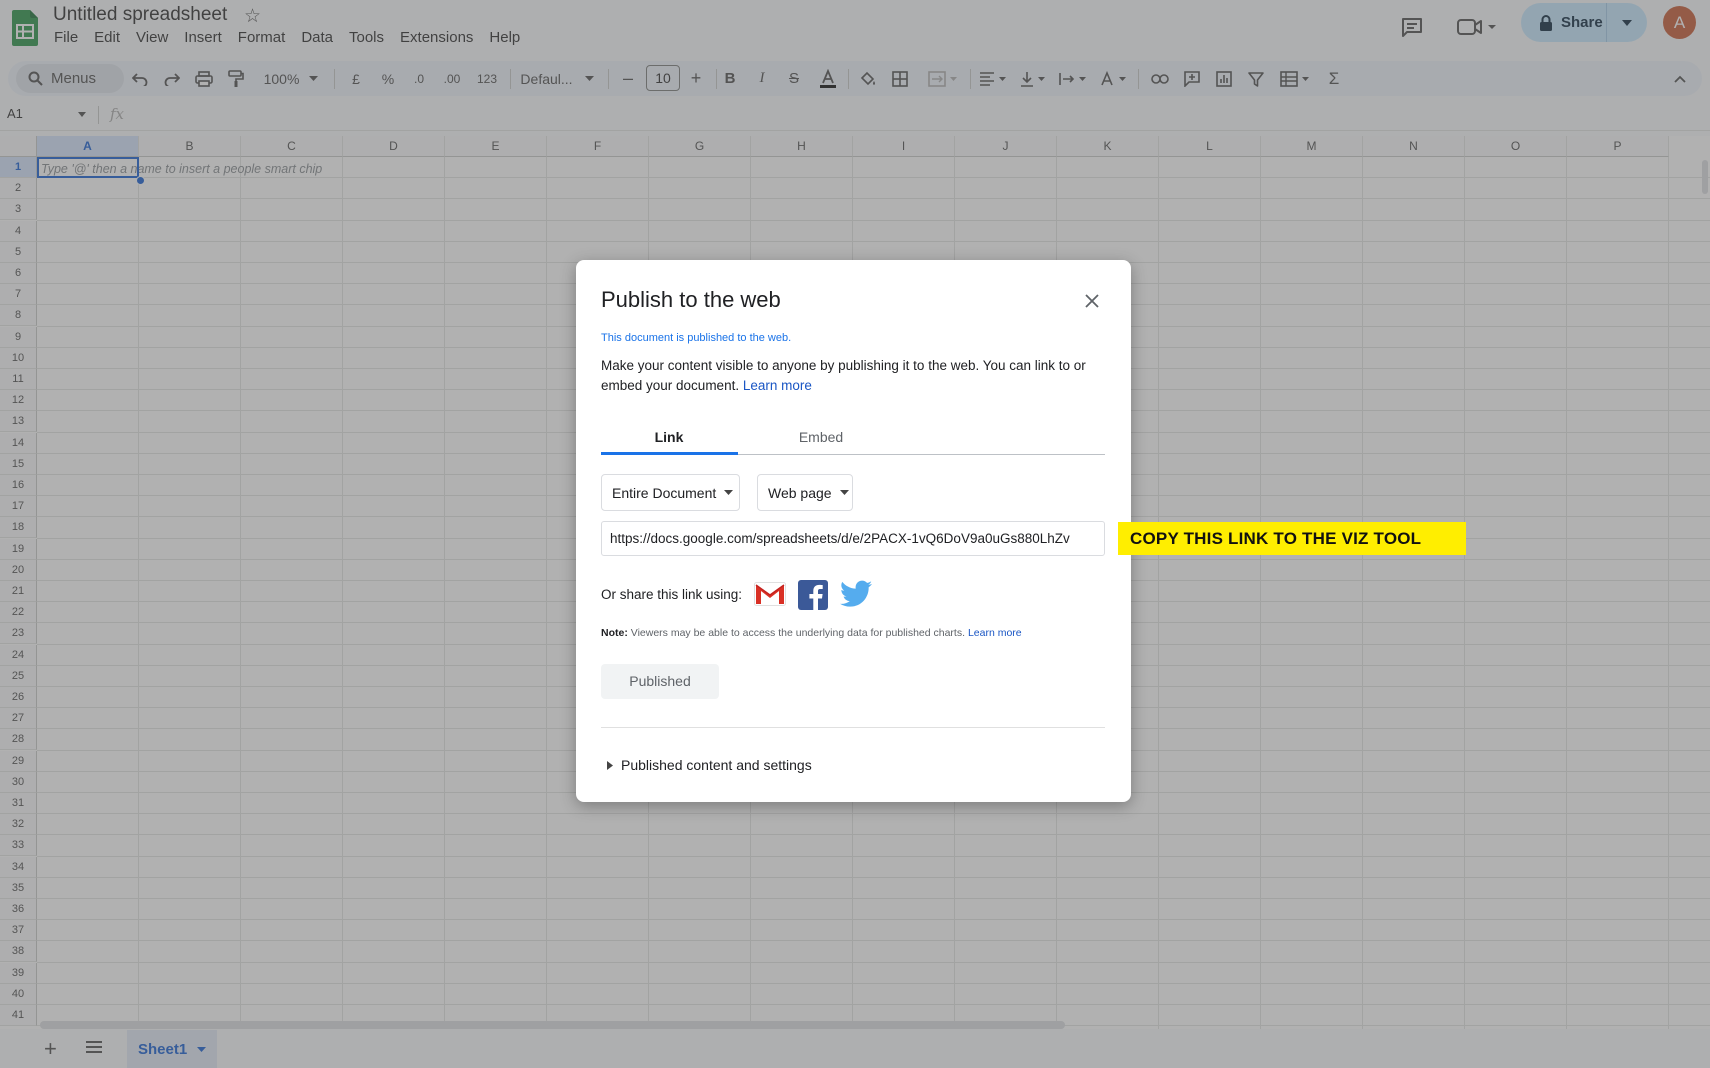 The height and width of the screenshot is (1068, 1710). I want to click on active-tab-indicator, so click(669, 453).